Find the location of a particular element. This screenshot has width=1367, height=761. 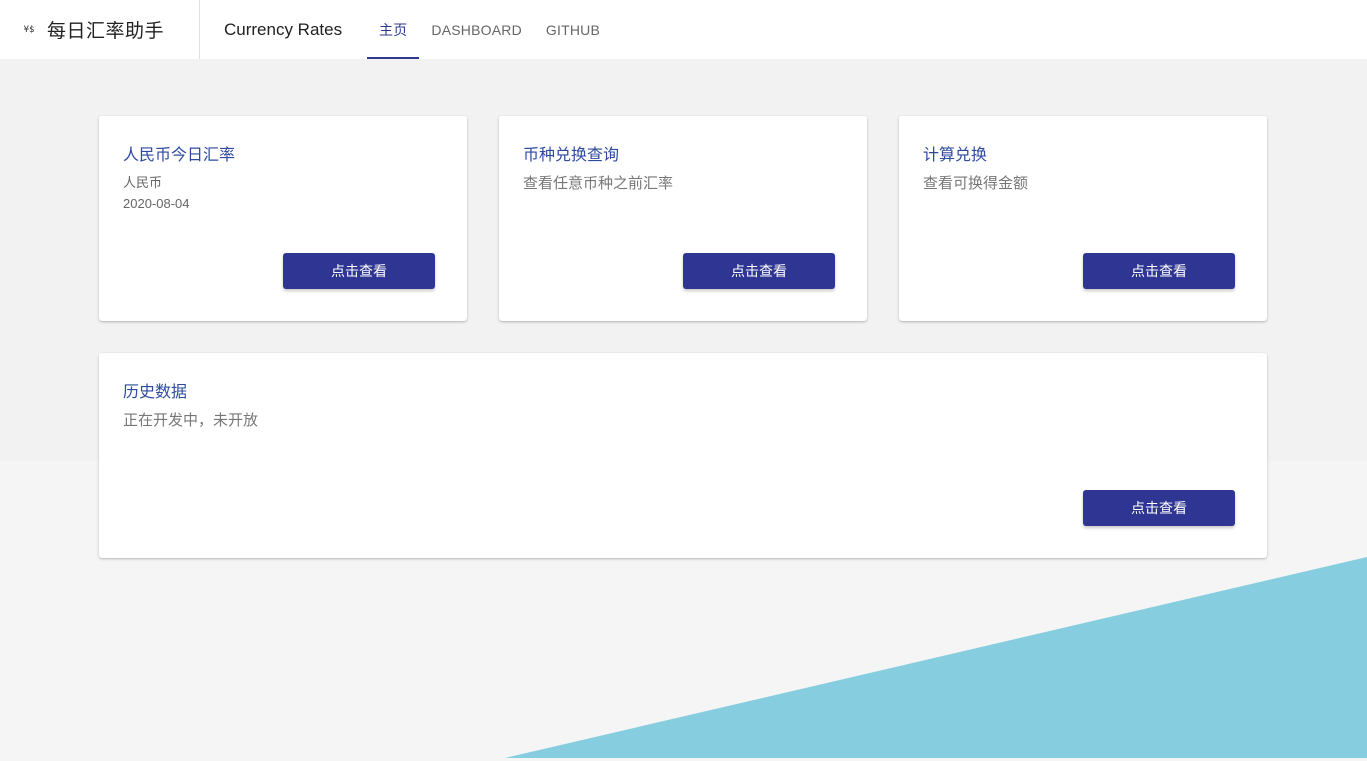

card-currency-label: 人民币 is located at coordinates (143, 183).